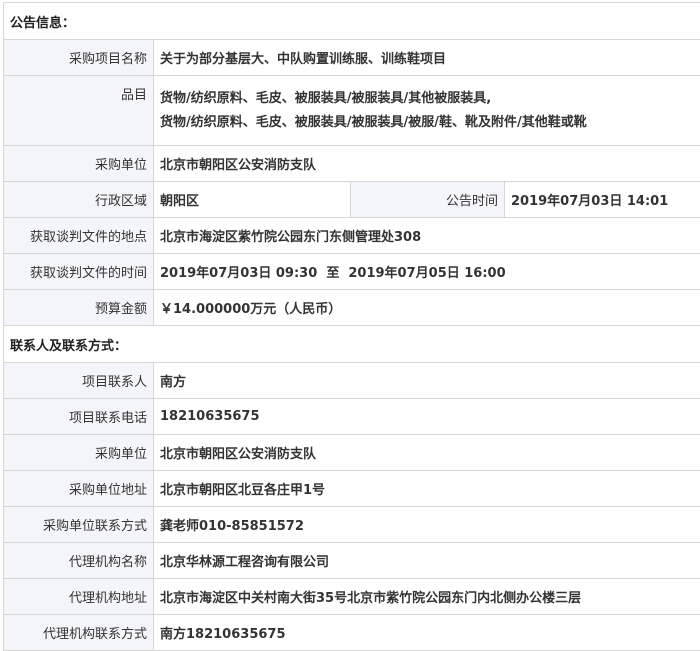 The height and width of the screenshot is (651, 700). I want to click on agency-name-value: 北京华林源工程咨询有限公司, so click(427, 561).